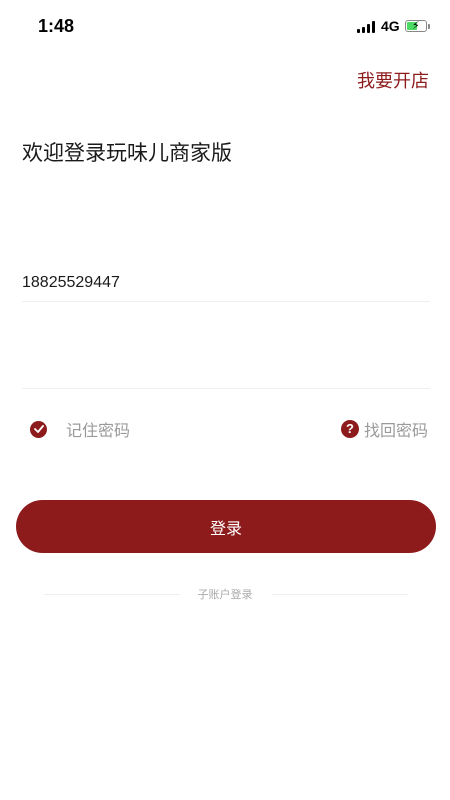  Describe the element at coordinates (349, 429) in the screenshot. I see `question-icon: ?` at that location.